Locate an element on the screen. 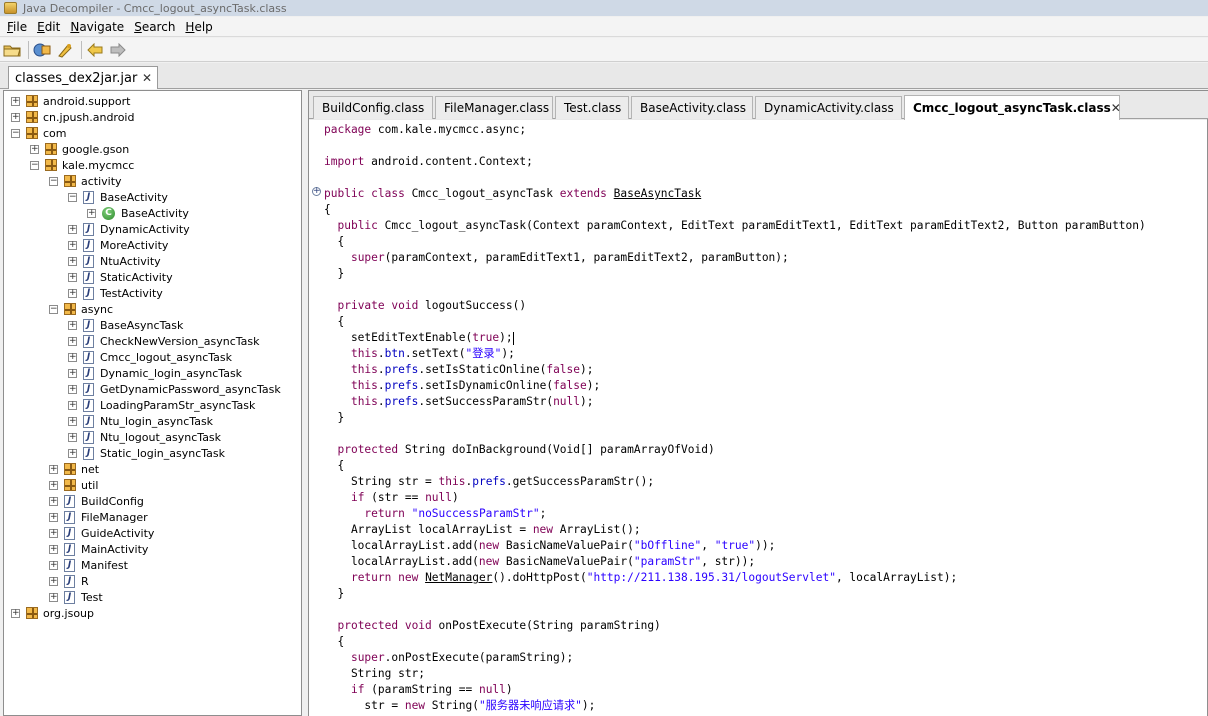  tree-item: + J Manifest is located at coordinates (88, 565).